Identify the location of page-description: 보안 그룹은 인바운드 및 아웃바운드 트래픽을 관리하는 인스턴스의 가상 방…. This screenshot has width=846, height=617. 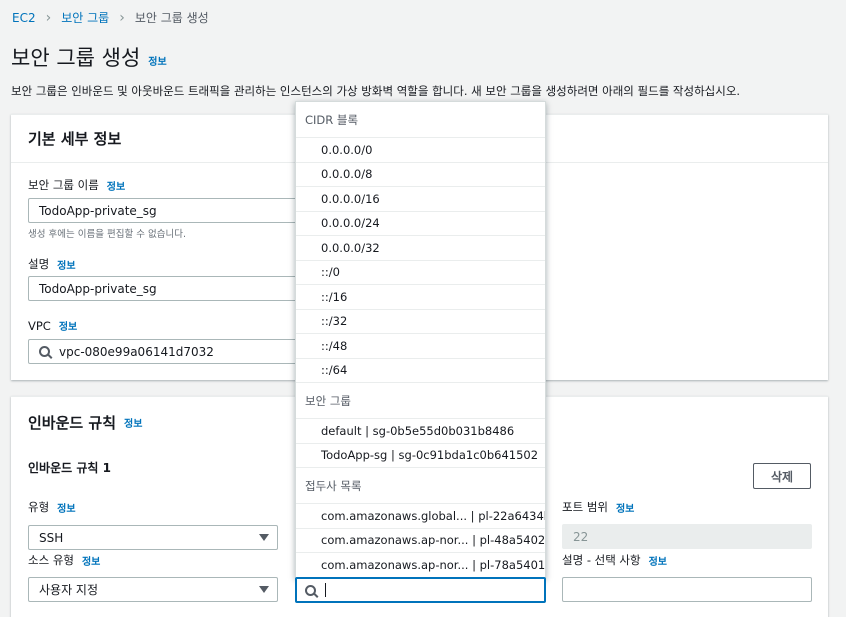
(376, 91).